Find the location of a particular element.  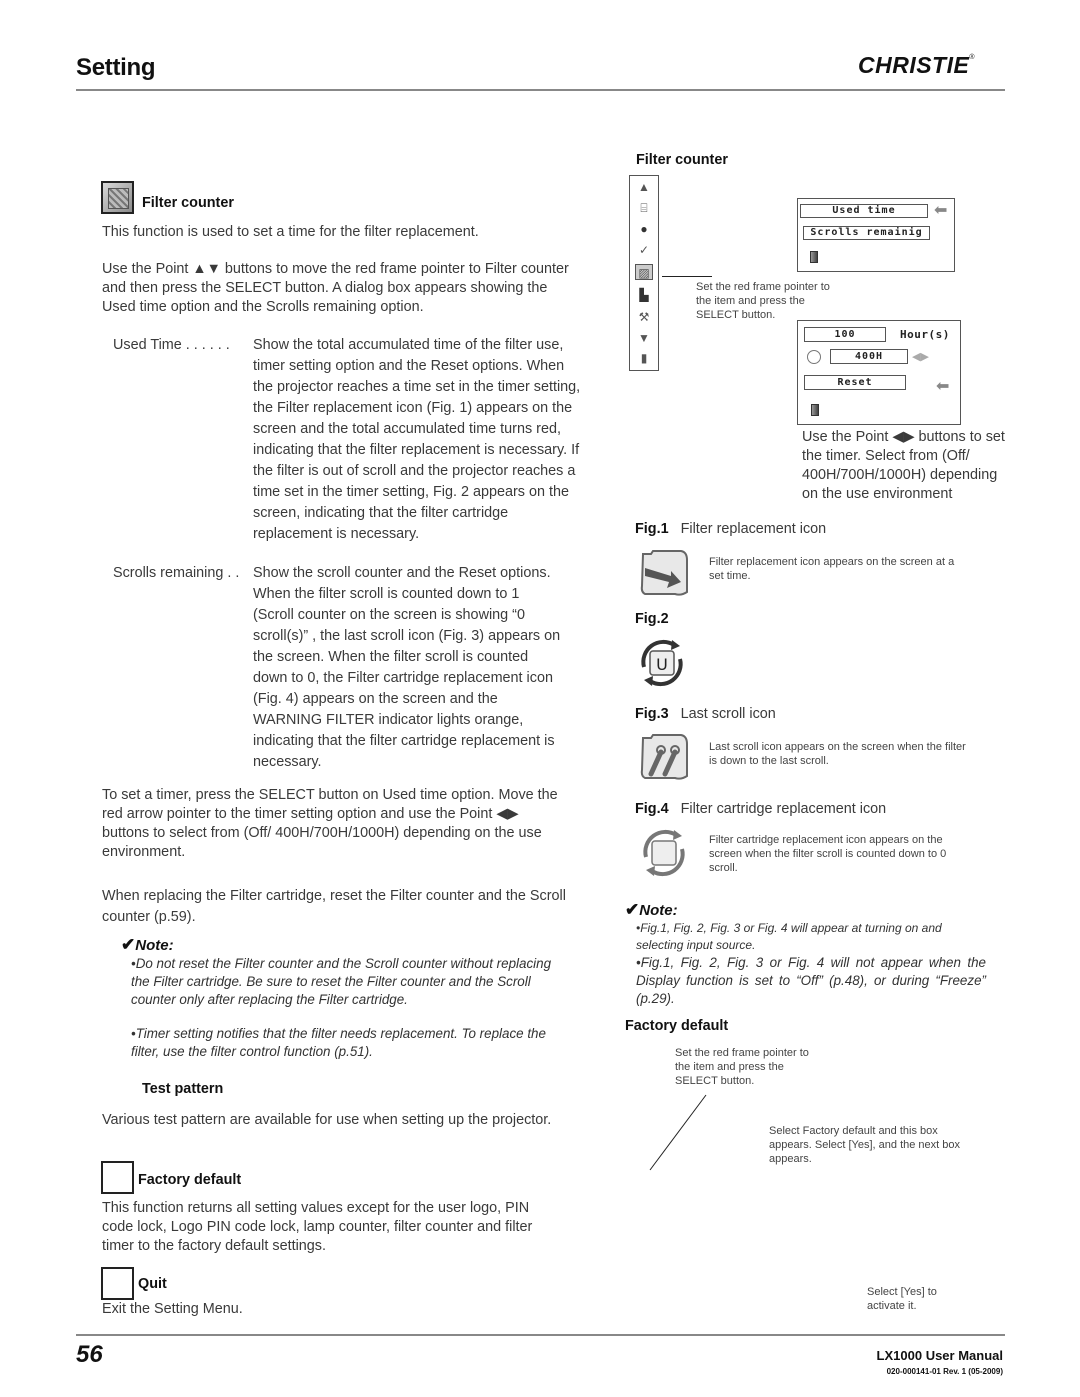

filter-counter-heading-right: Filter counter is located at coordinates (682, 160).